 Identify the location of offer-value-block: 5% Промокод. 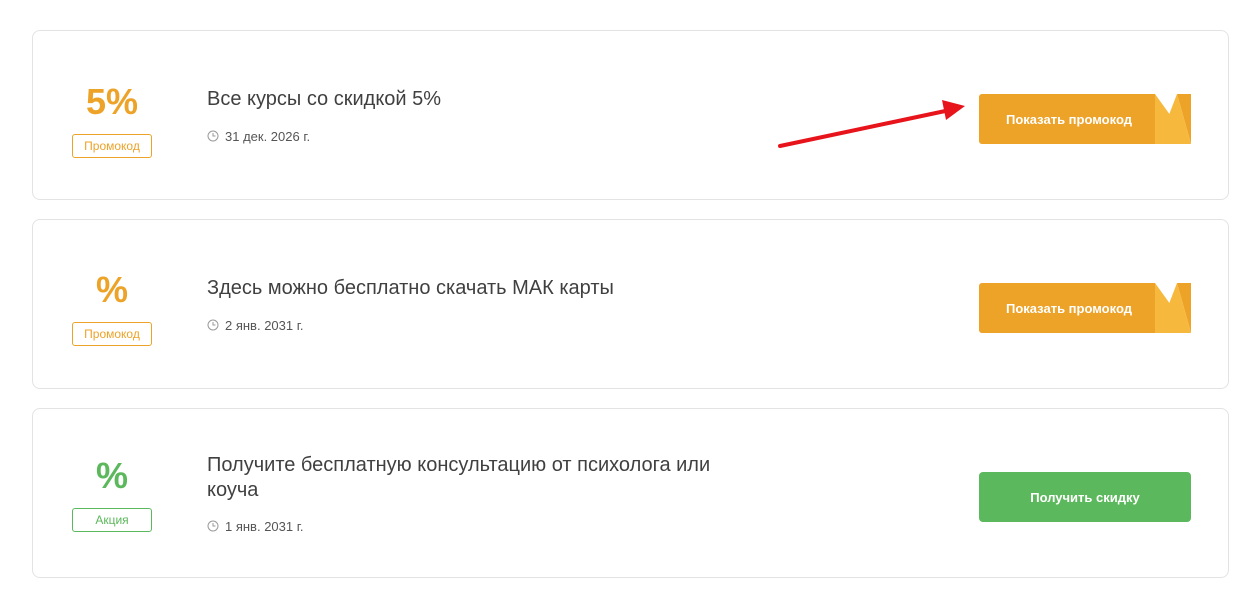
(112, 115).